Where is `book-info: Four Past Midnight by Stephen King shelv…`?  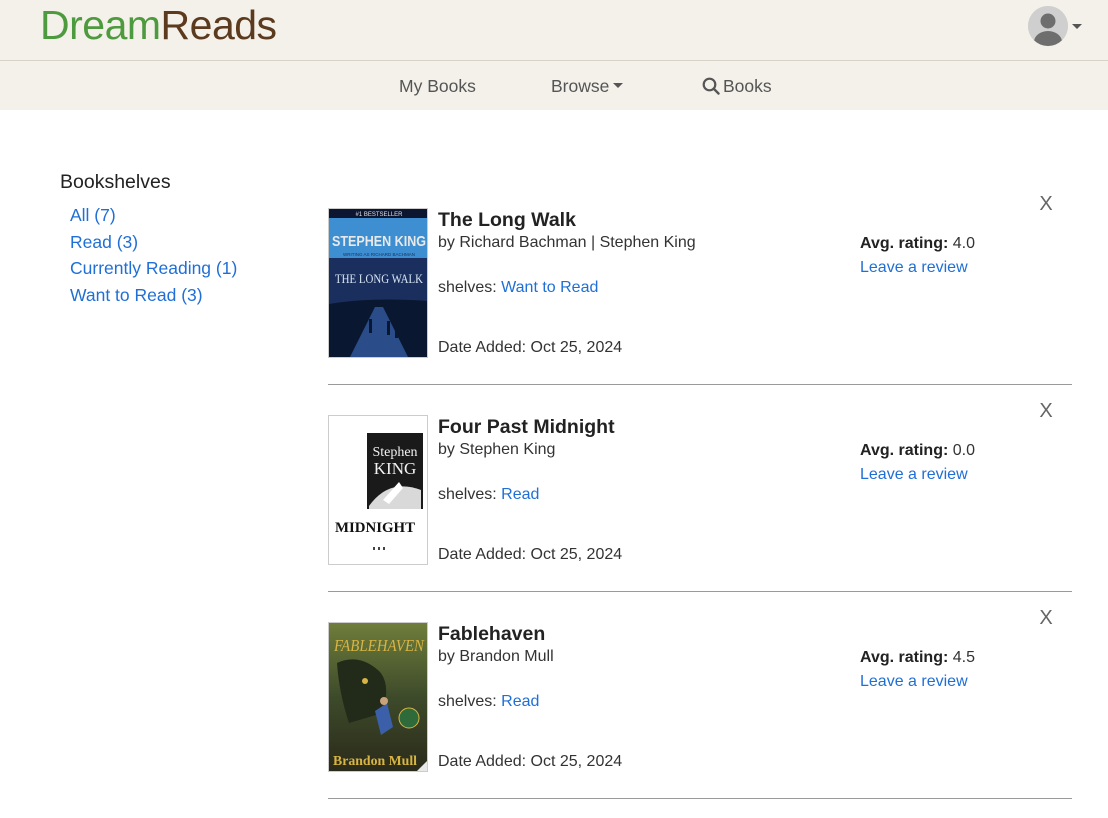
book-info: Four Past Midnight by Stephen King shelv… is located at coordinates (643, 489).